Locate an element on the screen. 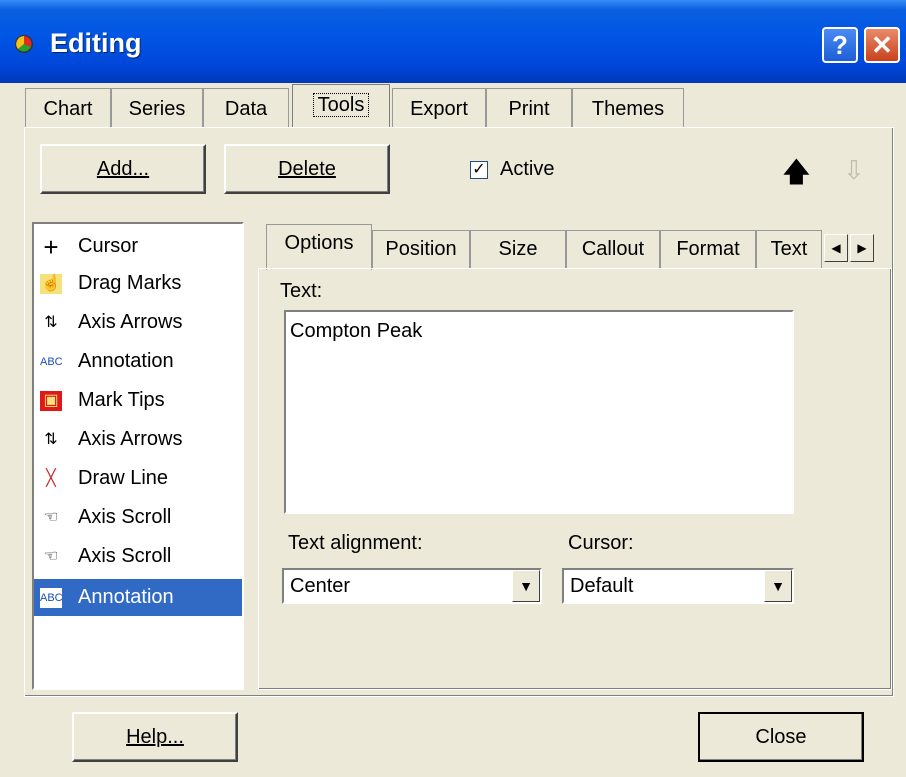 This screenshot has height=777, width=906. tab-label: Chart is located at coordinates (68, 109).